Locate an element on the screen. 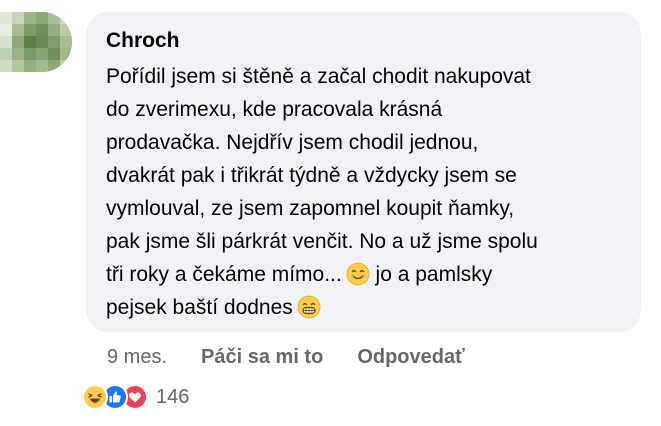  grinning-face-emoji is located at coordinates (309, 307).